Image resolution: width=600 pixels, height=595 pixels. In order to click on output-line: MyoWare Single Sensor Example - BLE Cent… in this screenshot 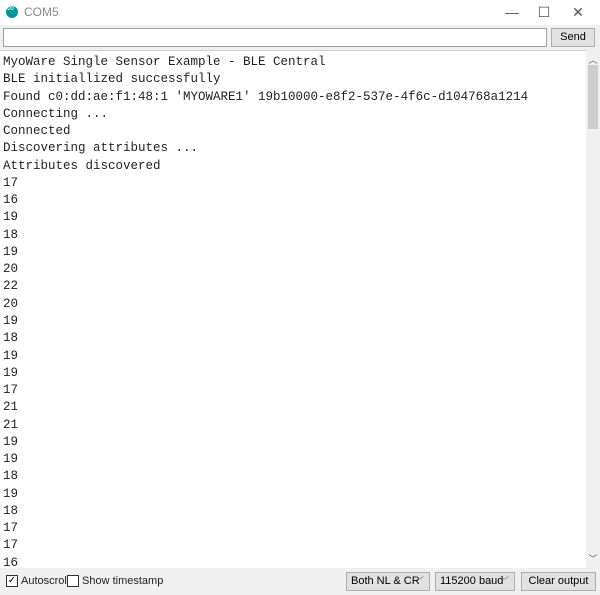, I will do `click(164, 62)`.